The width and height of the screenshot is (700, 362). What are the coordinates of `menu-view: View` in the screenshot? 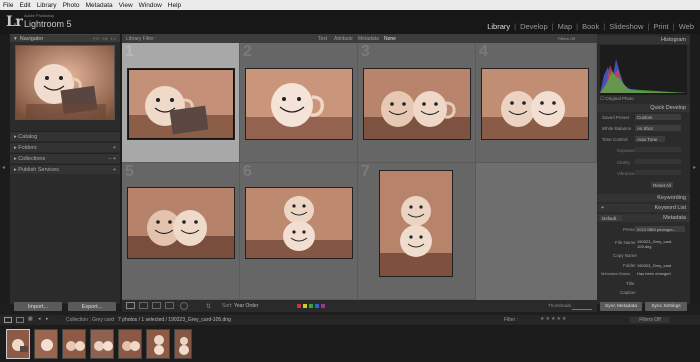 It's located at (126, 5).